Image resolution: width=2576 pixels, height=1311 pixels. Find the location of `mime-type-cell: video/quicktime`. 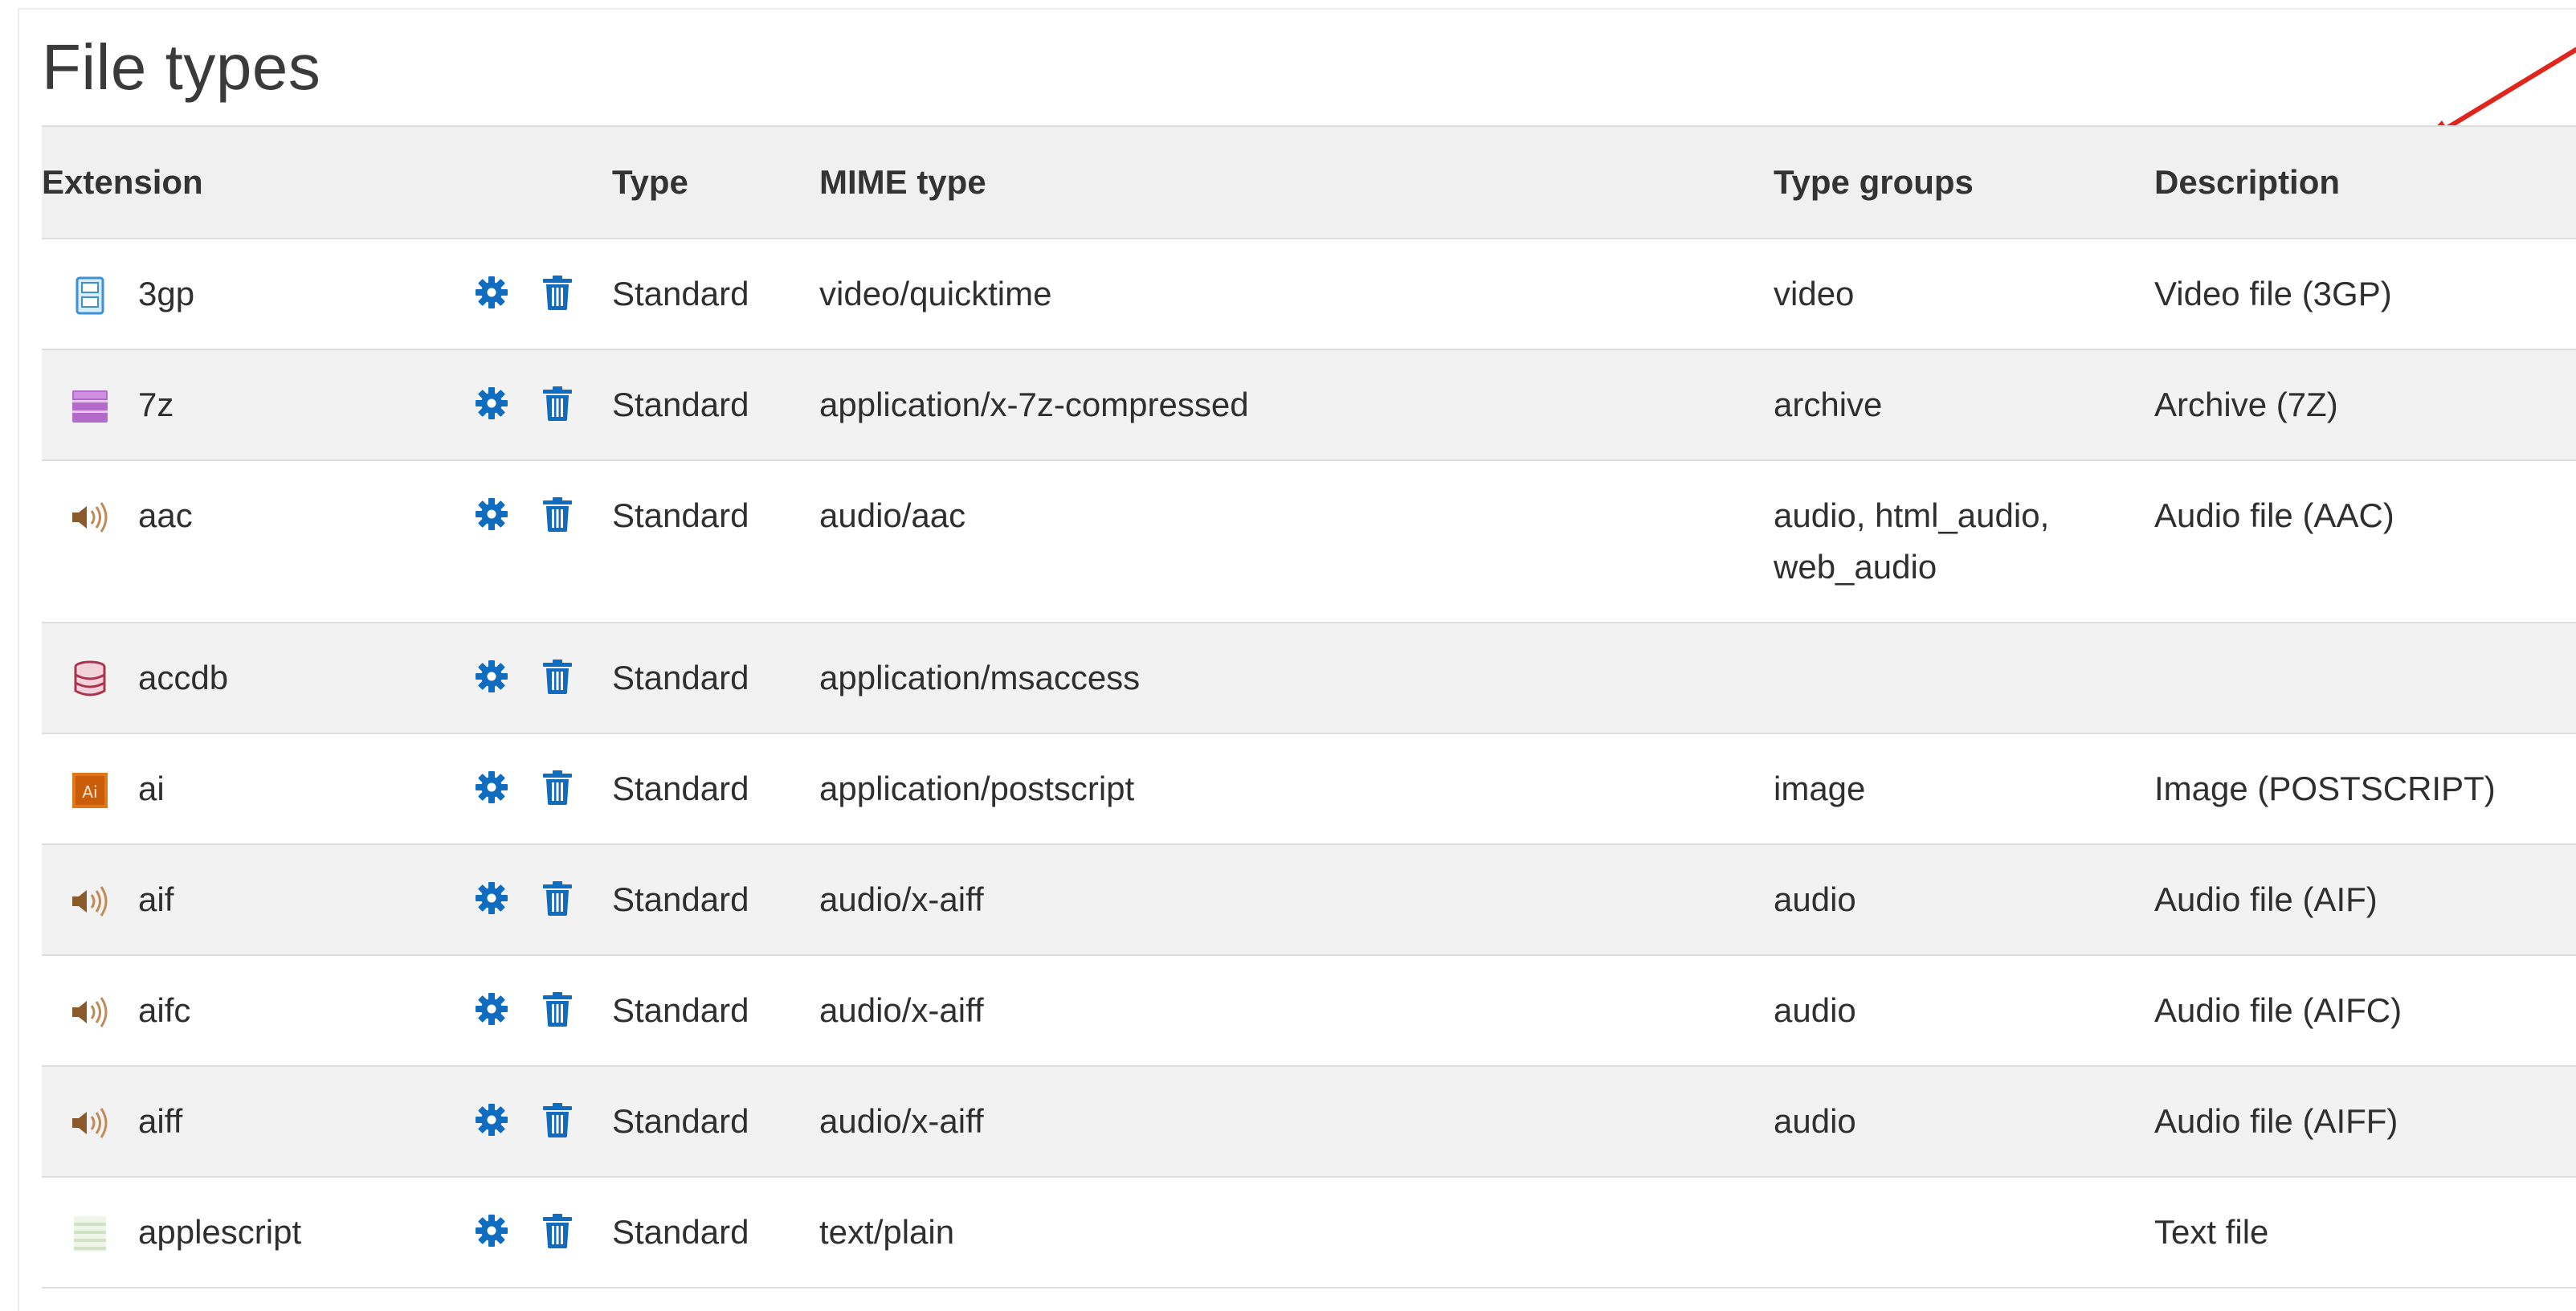

mime-type-cell: video/quicktime is located at coordinates (1296, 295).